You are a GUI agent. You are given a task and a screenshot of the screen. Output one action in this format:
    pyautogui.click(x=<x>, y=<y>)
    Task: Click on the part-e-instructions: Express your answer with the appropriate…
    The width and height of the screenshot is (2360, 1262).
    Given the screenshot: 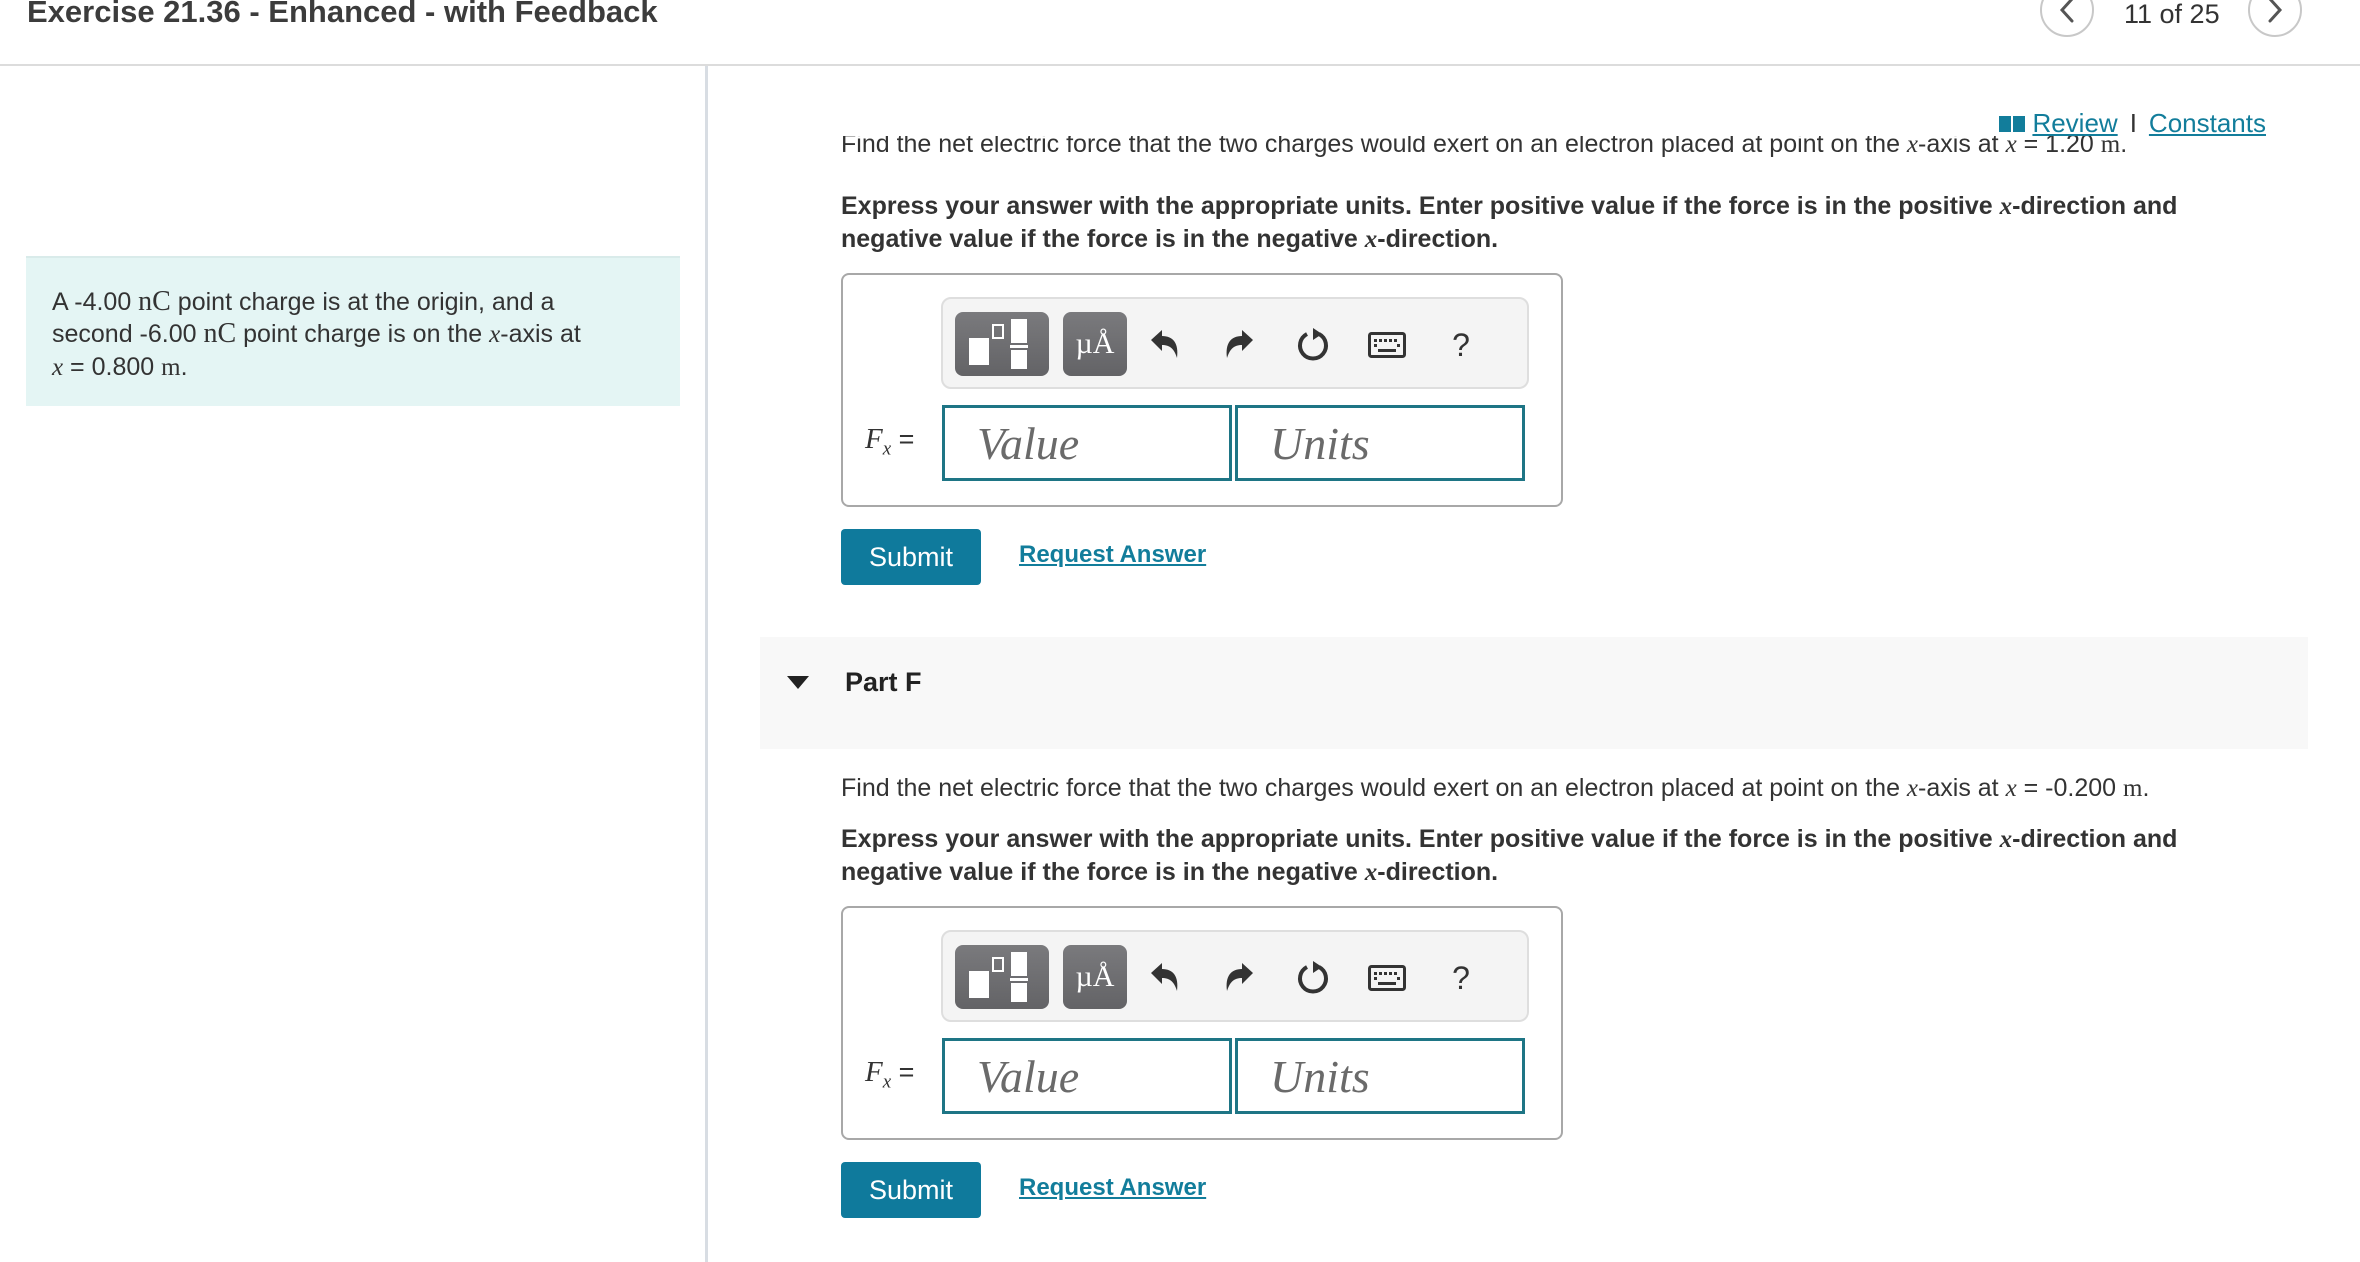 What is the action you would take?
    pyautogui.click(x=1509, y=222)
    